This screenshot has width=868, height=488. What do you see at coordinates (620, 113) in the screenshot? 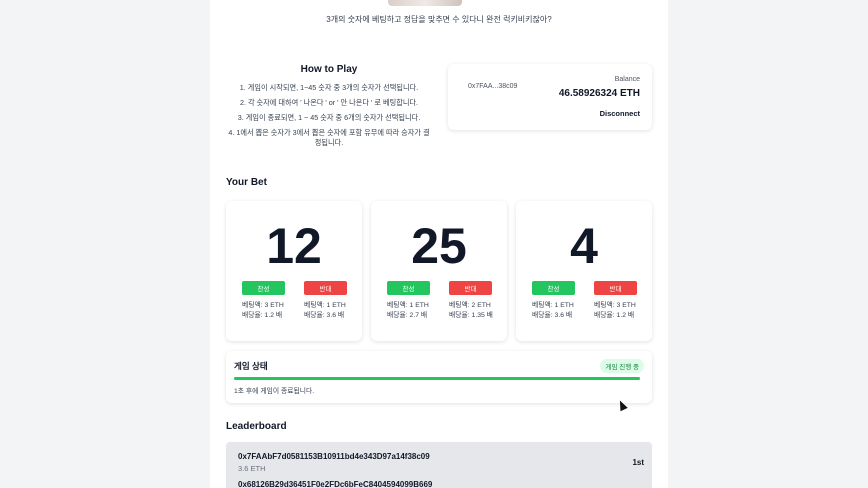
I see `disconnect-button: Disconnect` at bounding box center [620, 113].